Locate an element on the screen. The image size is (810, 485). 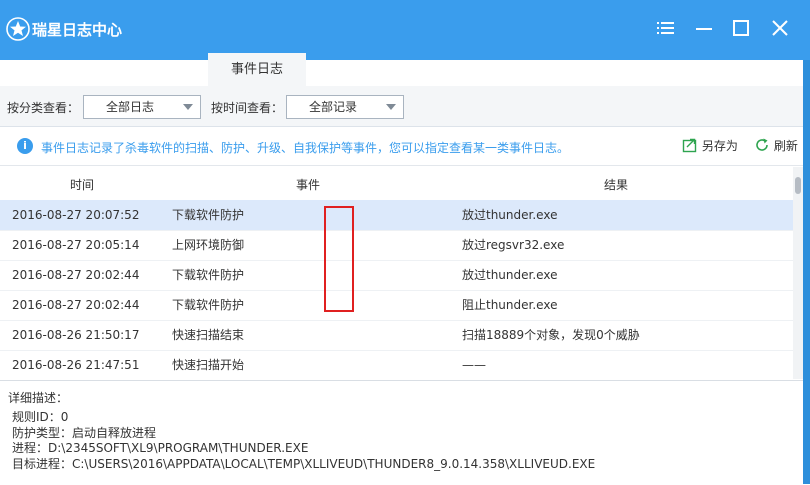
title-bar: 瑞星日志中心 is located at coordinates (405, 30).